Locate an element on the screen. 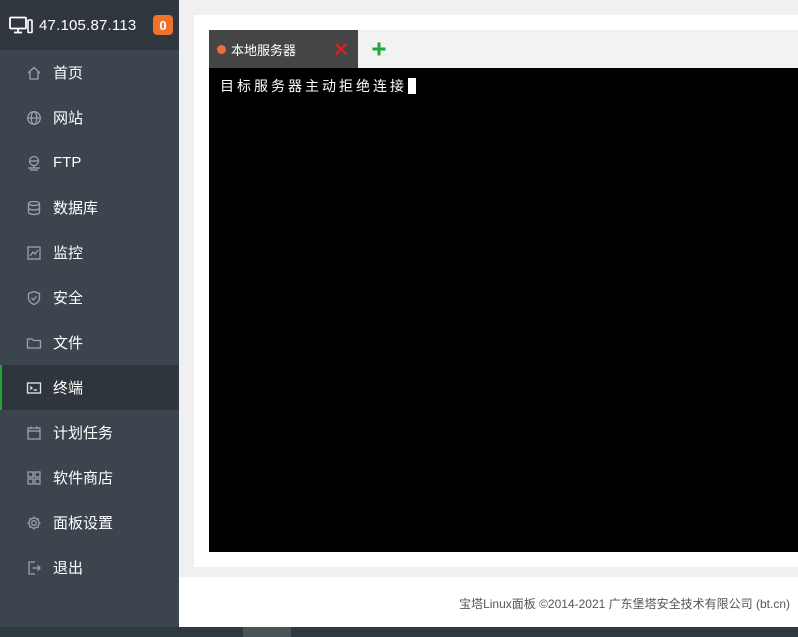 This screenshot has height=637, width=798. folder-icon is located at coordinates (34, 343).